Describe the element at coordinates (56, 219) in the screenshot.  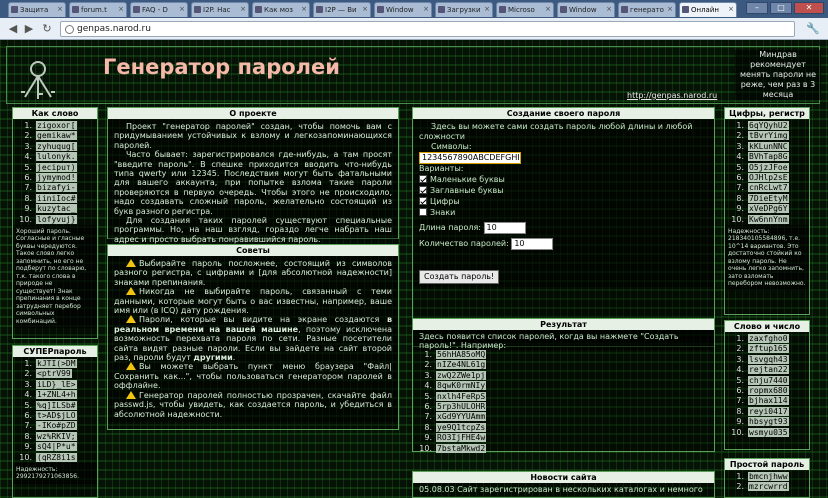
I see `password-value: lofyvuj}` at that location.